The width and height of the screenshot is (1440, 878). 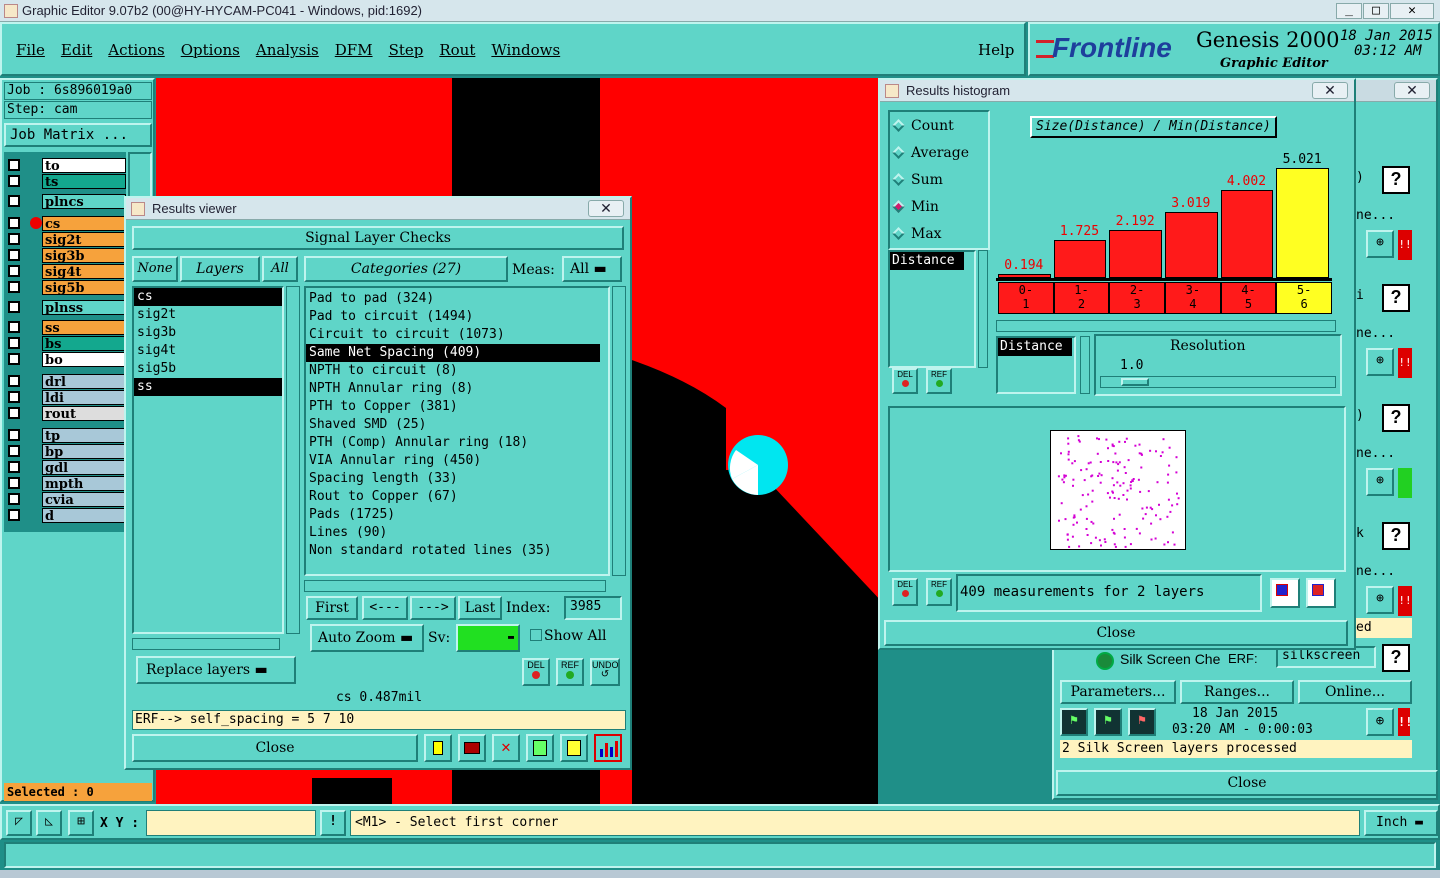 I want to click on layer-row-ts: ts, so click(x=65, y=182).